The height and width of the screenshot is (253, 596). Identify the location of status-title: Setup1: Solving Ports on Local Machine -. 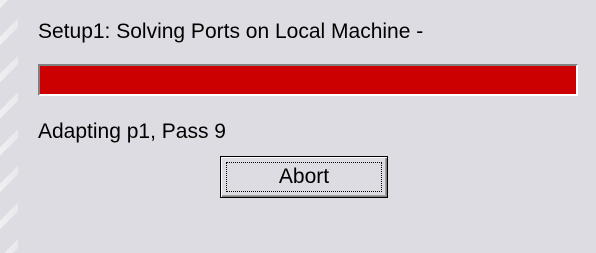
(231, 31).